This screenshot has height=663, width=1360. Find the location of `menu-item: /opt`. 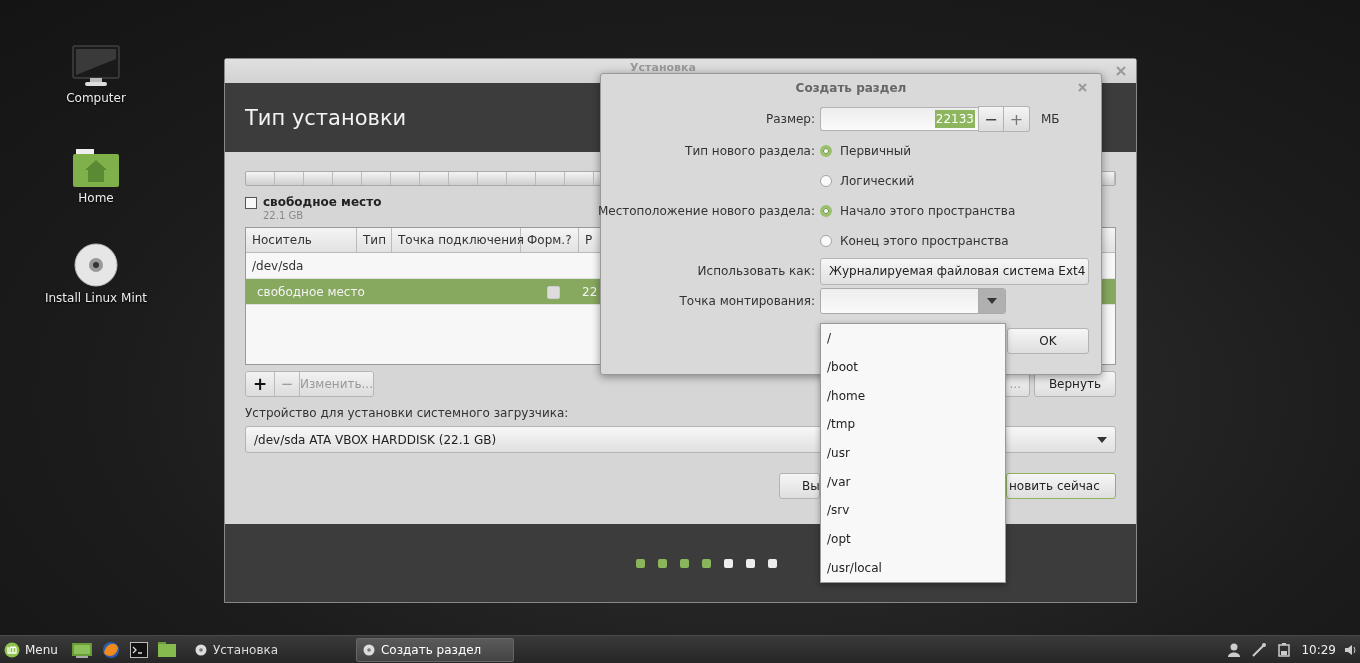

menu-item: /opt is located at coordinates (913, 539).